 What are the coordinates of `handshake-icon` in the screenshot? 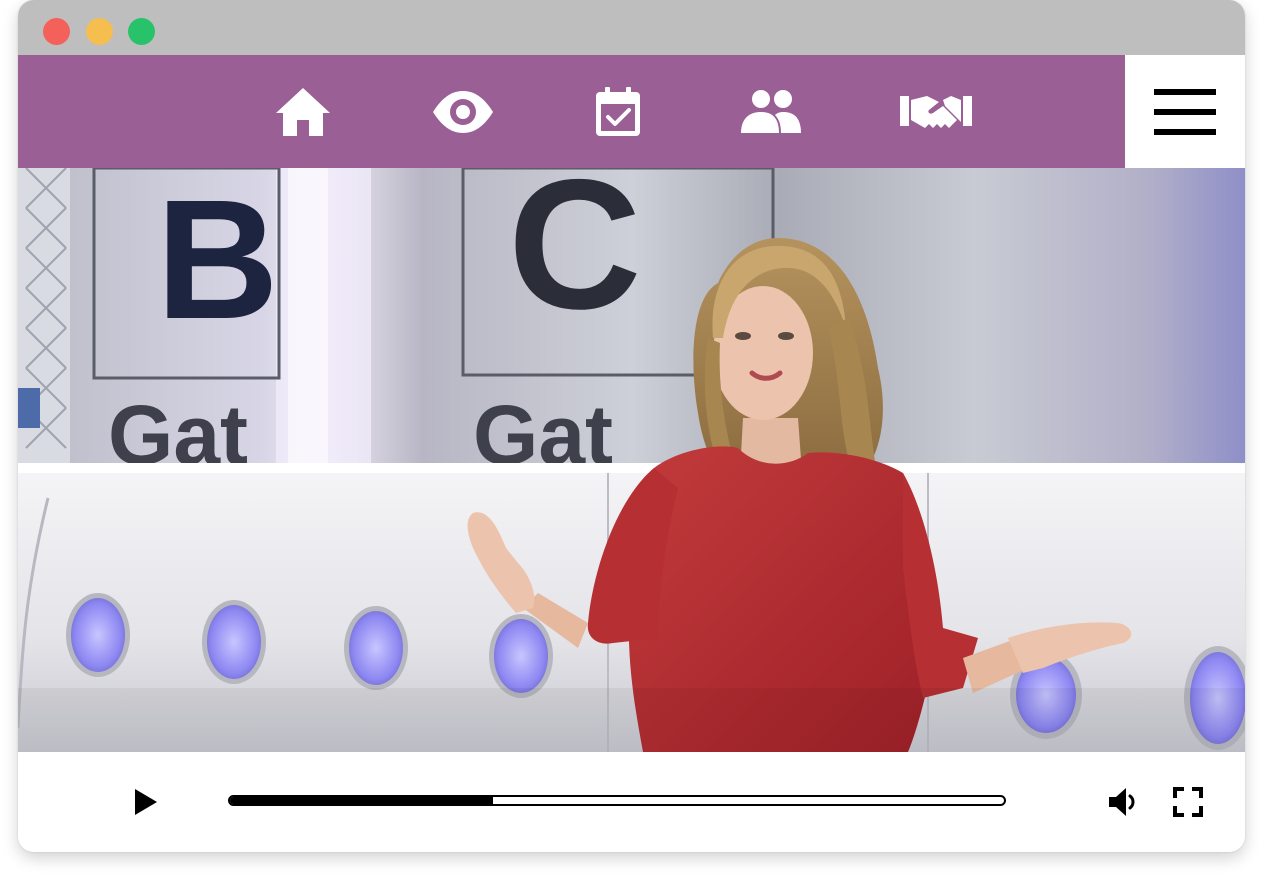 It's located at (936, 112).